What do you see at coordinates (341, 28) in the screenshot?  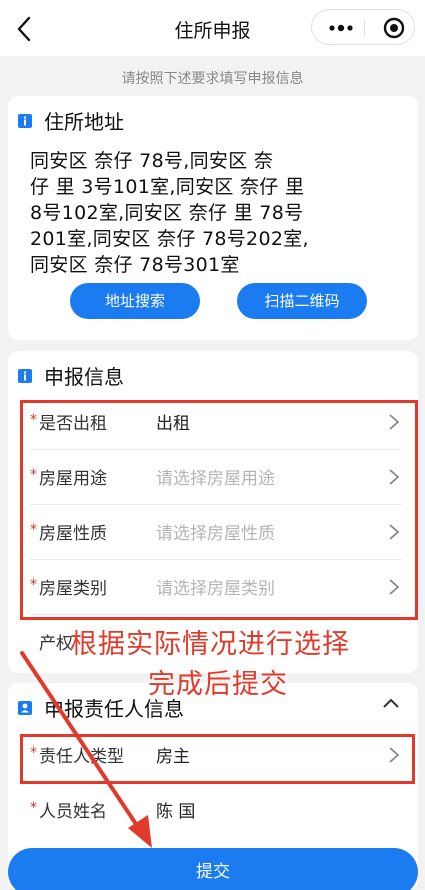 I see `more-icon` at bounding box center [341, 28].